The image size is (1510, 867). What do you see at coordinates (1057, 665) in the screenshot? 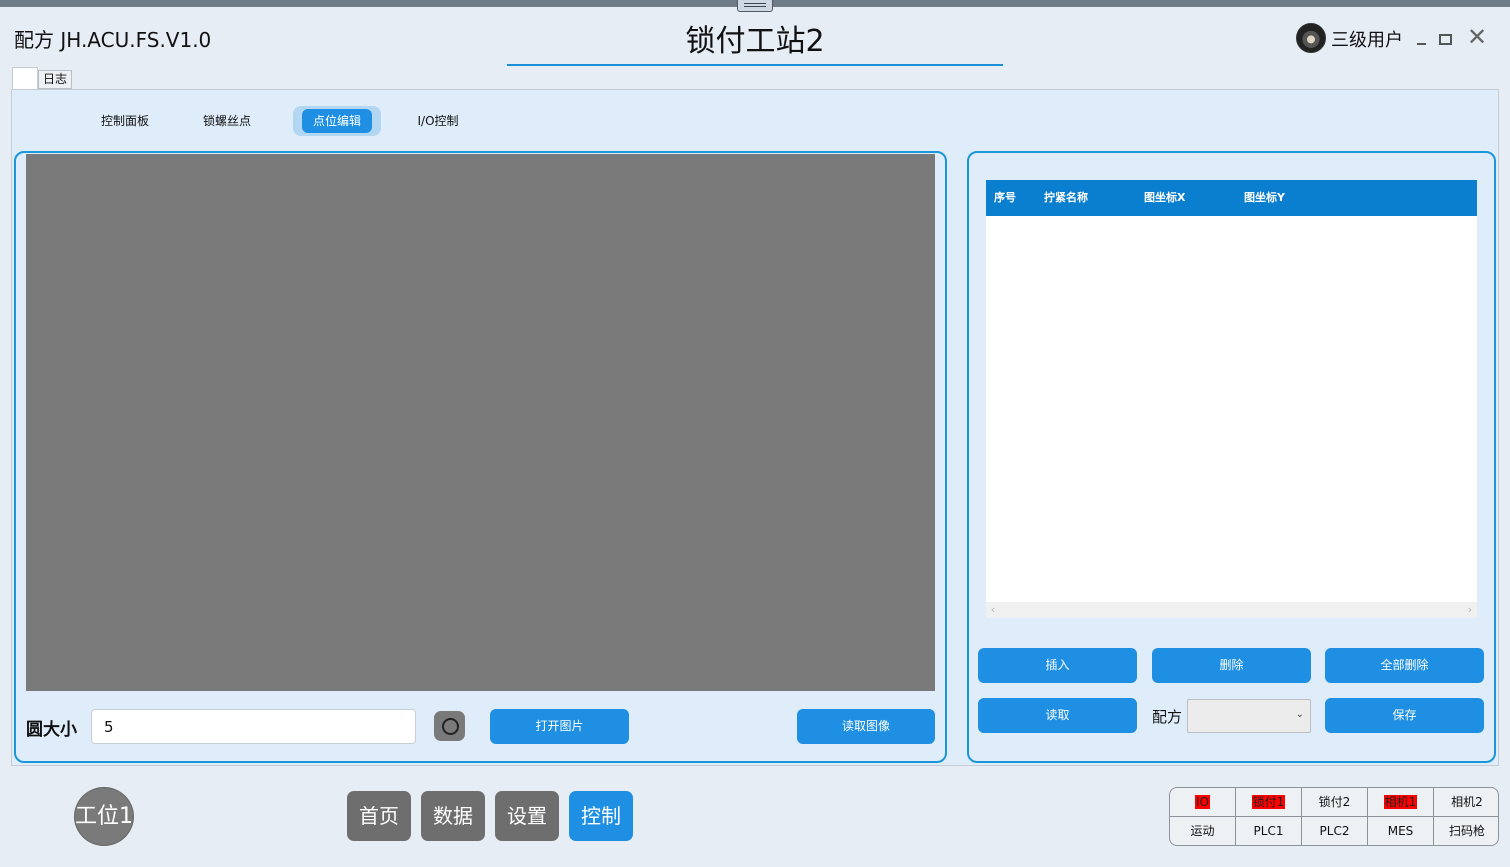
I see `insert-button: 插入` at bounding box center [1057, 665].